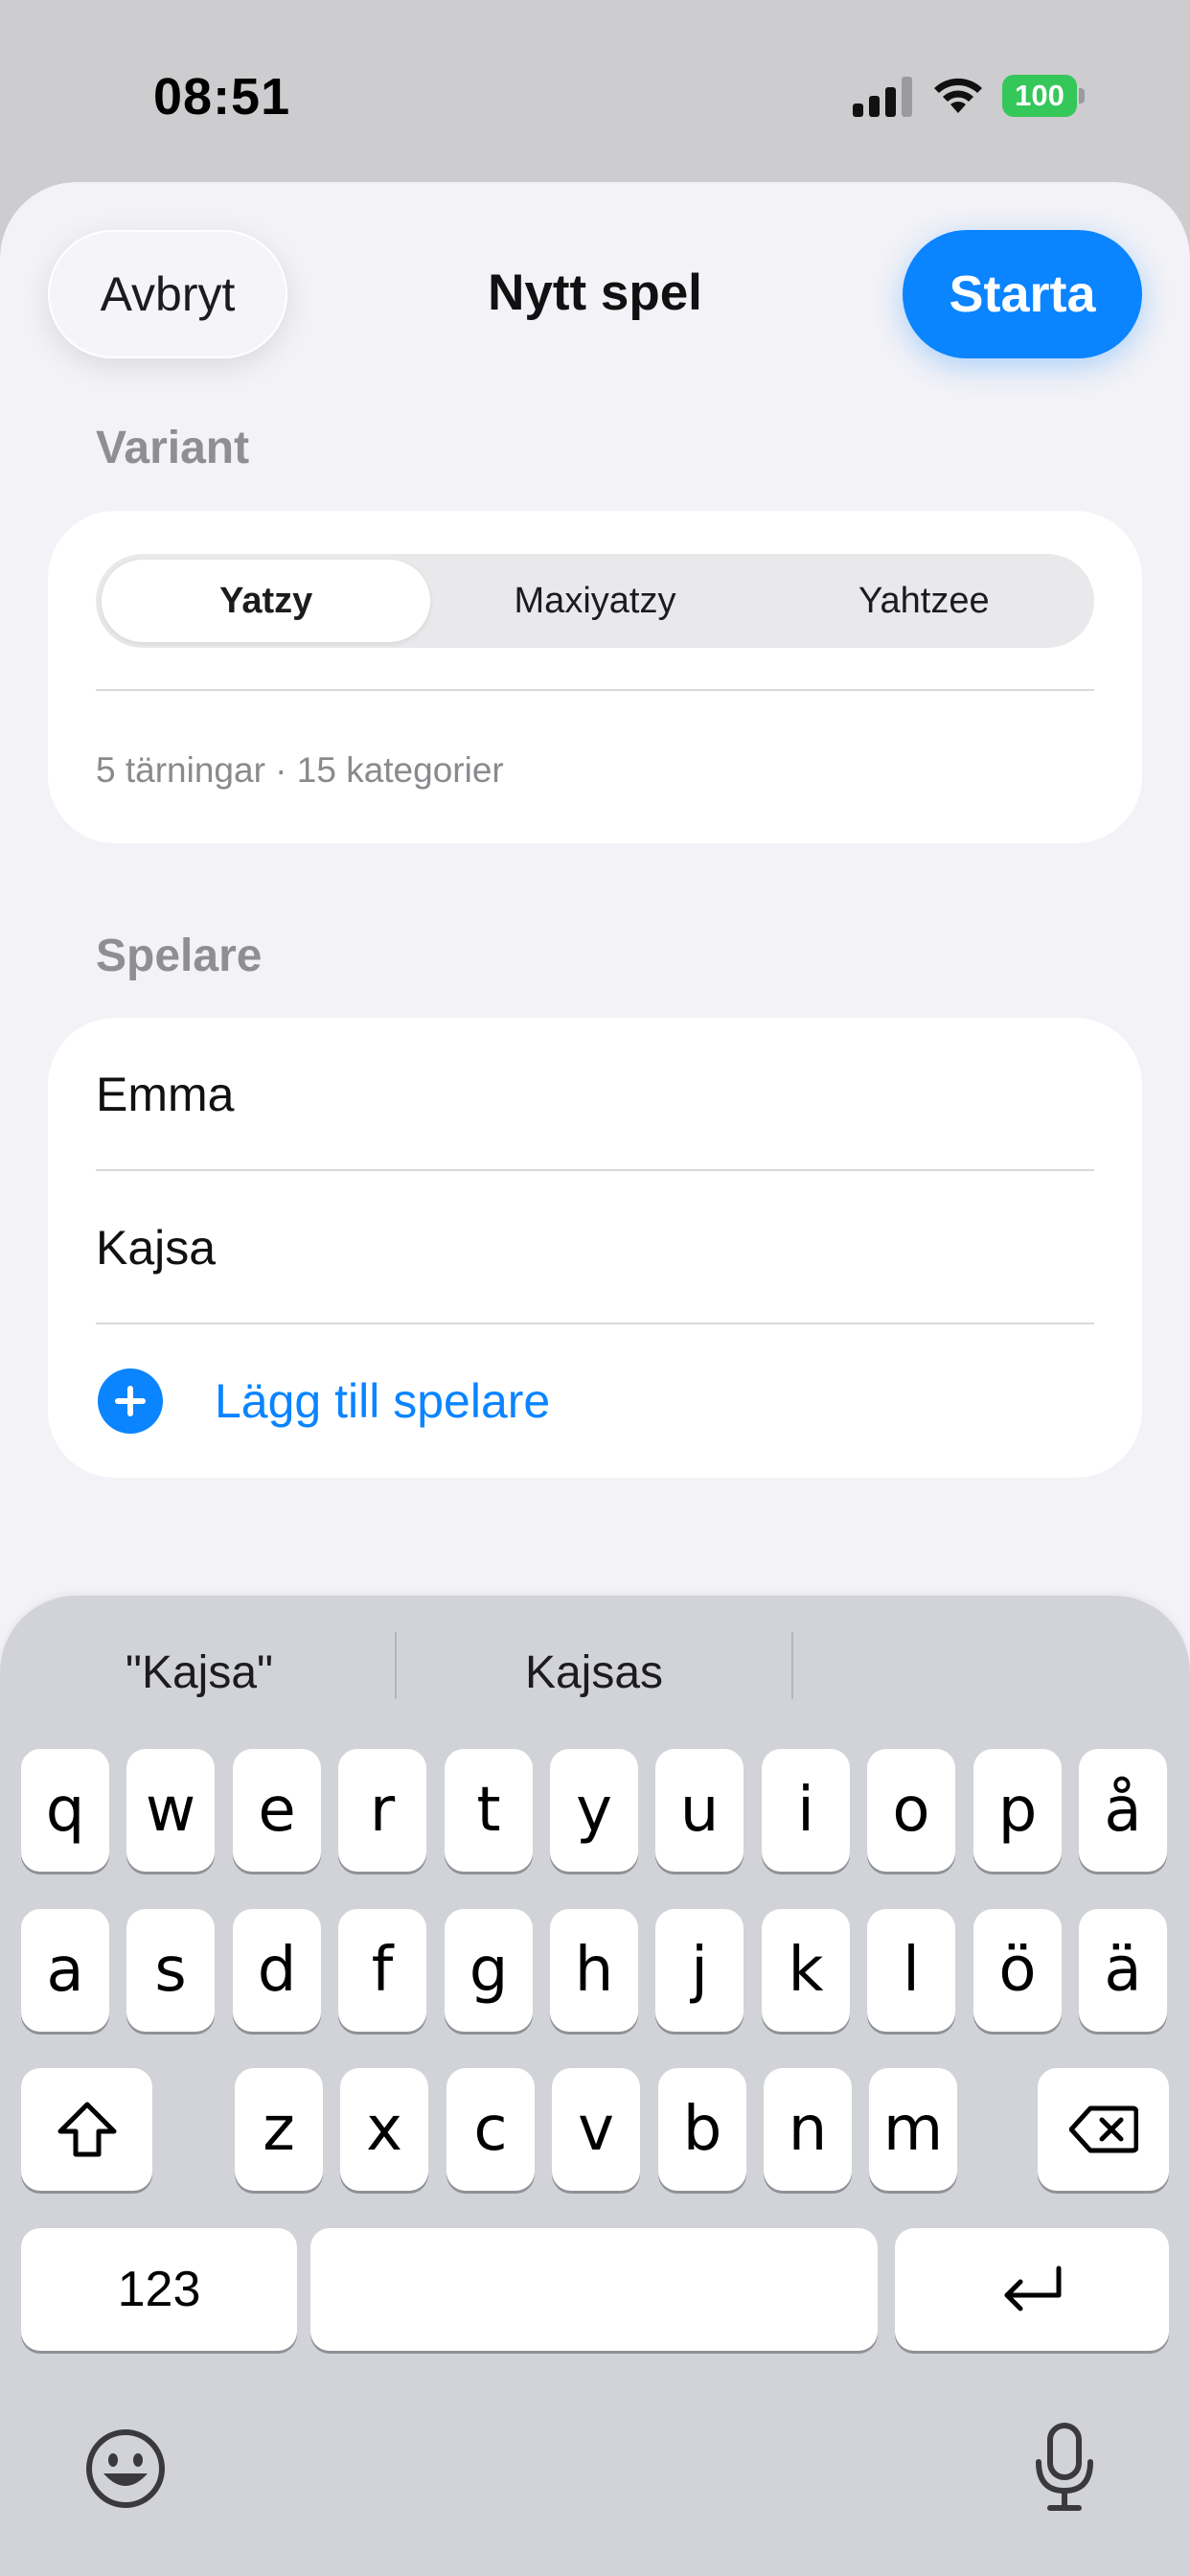 Image resolution: width=1190 pixels, height=2576 pixels. I want to click on key: s, so click(171, 1970).